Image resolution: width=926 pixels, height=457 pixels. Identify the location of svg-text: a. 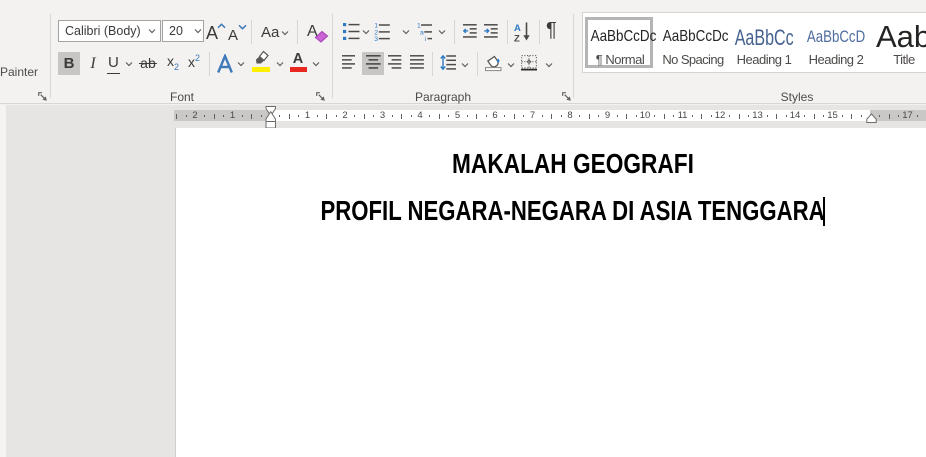
(422, 32).